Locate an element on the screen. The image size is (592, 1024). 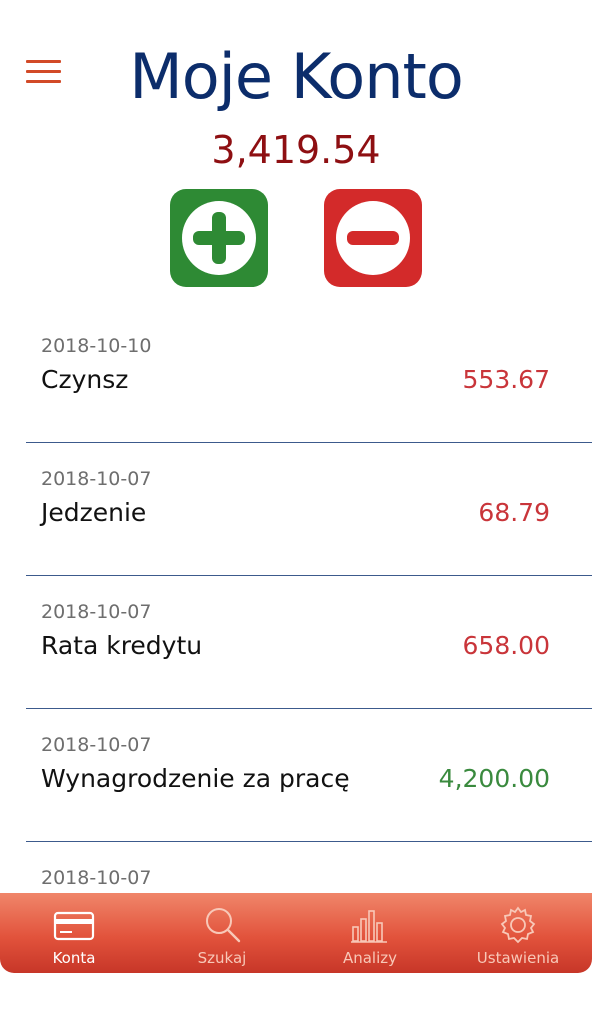
add-income-button is located at coordinates (219, 238).